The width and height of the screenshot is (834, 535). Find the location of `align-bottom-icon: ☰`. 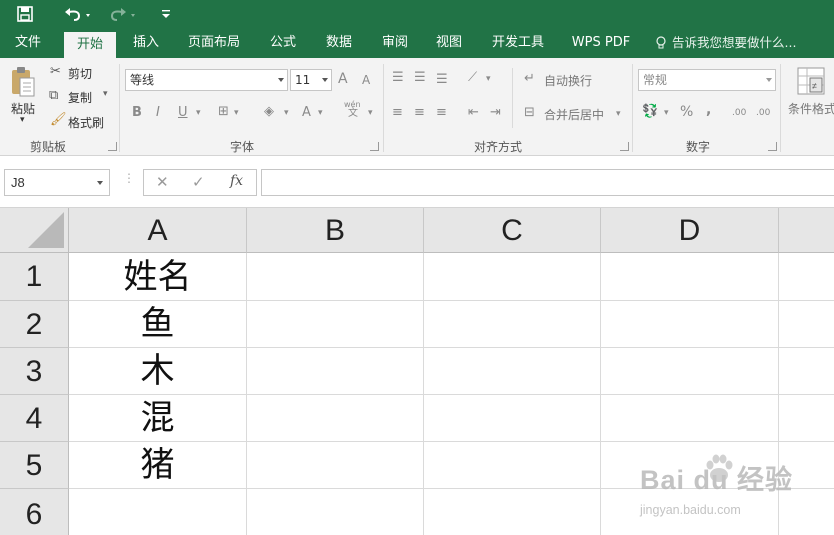

align-bottom-icon: ☰ is located at coordinates (442, 80).